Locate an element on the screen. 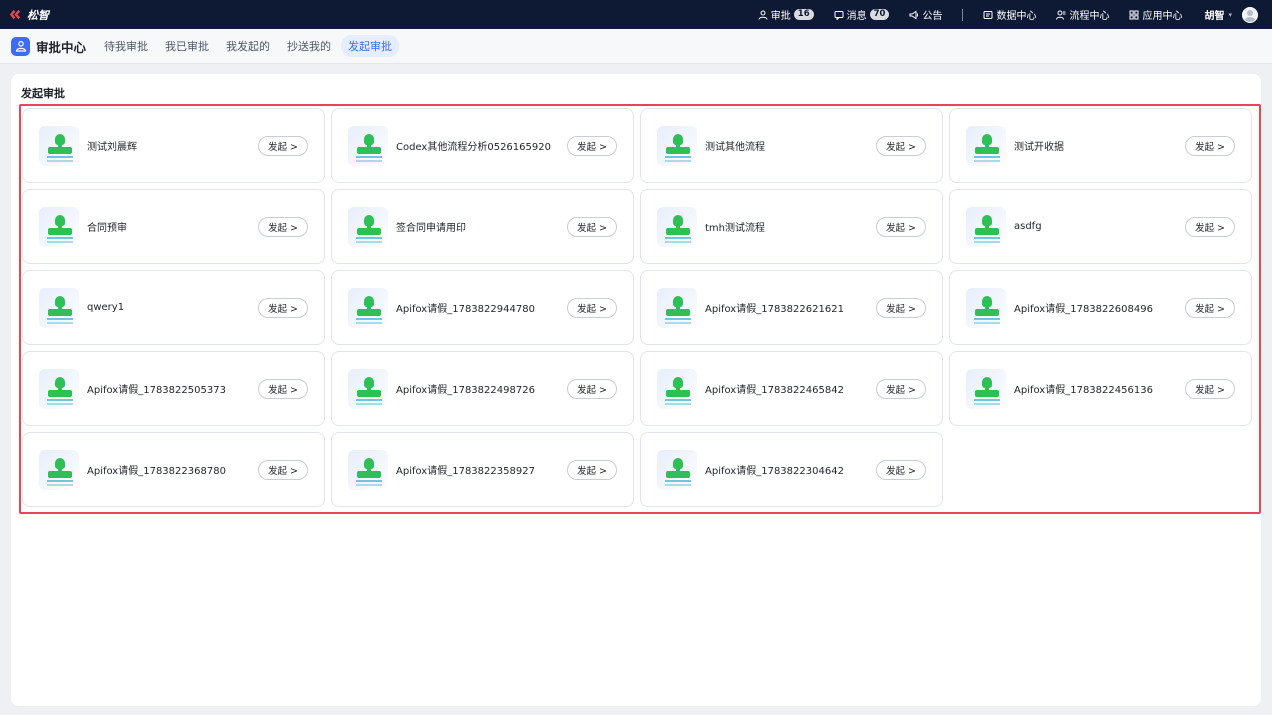  brand-name: 松智 is located at coordinates (38, 15).